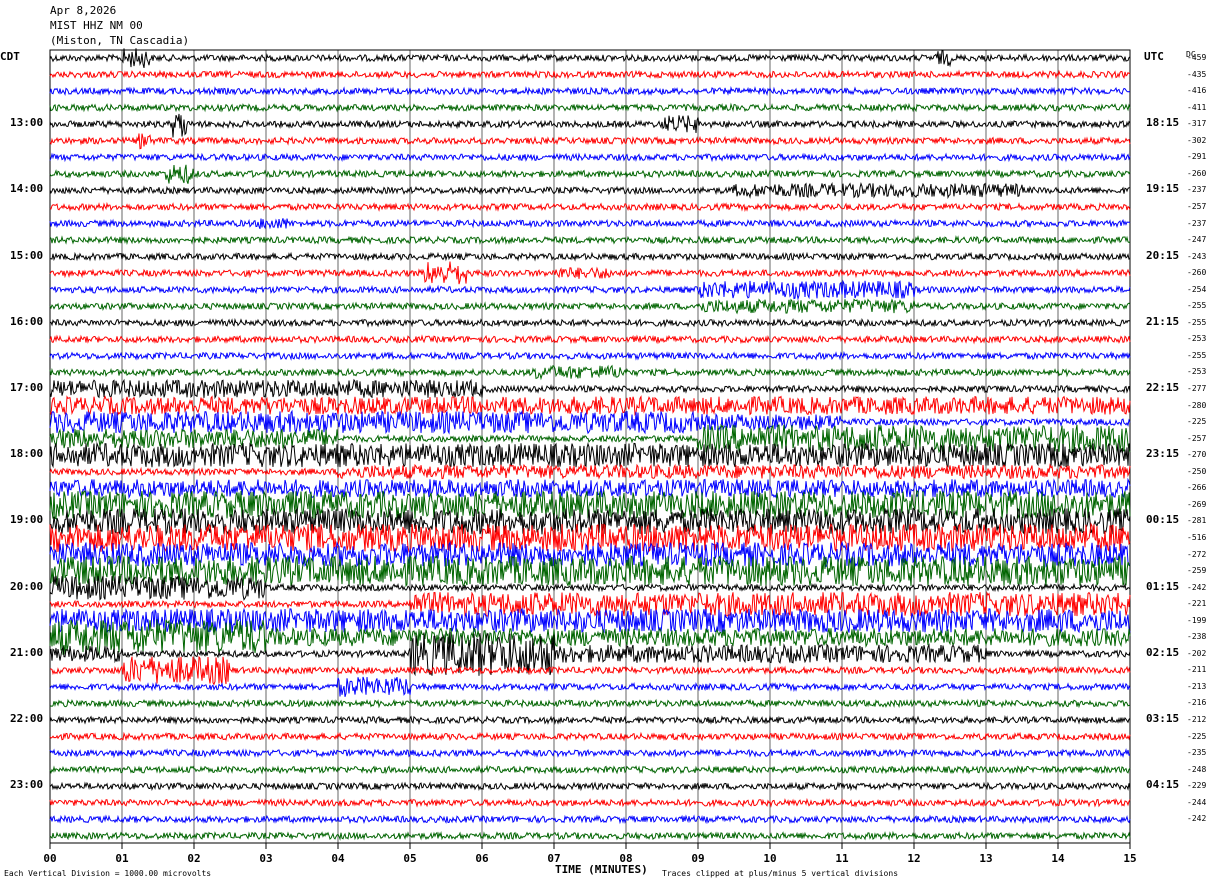 Image resolution: width=1210 pixels, height=886 pixels. Describe the element at coordinates (770, 858) in the screenshot. I see `x-tick-label: 10` at that location.